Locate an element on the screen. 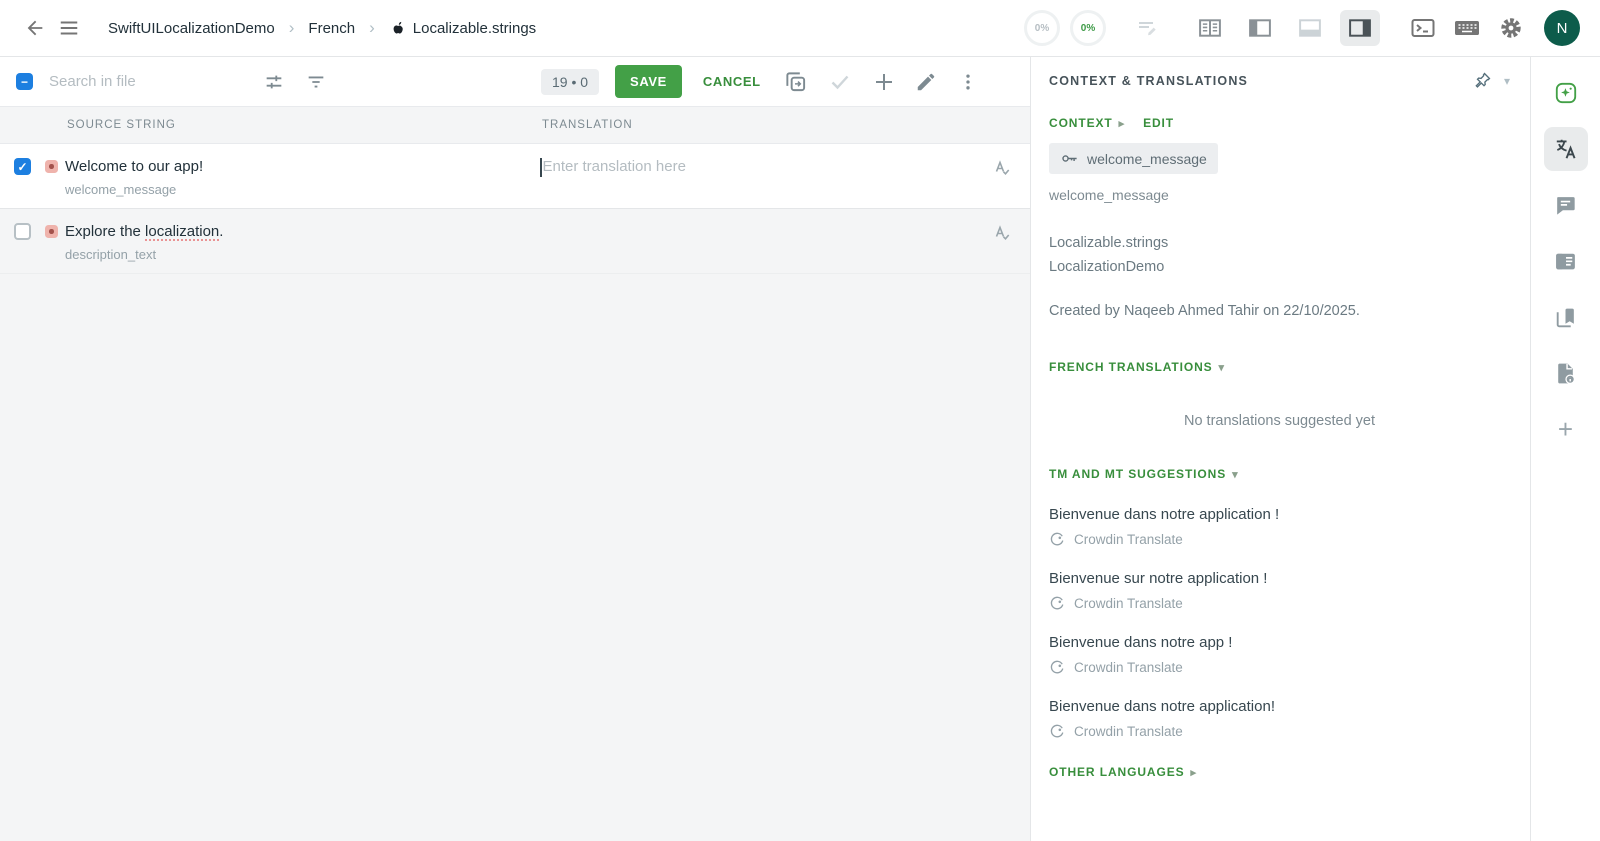 This screenshot has height=841, width=1600. text-cursor is located at coordinates (541, 167).